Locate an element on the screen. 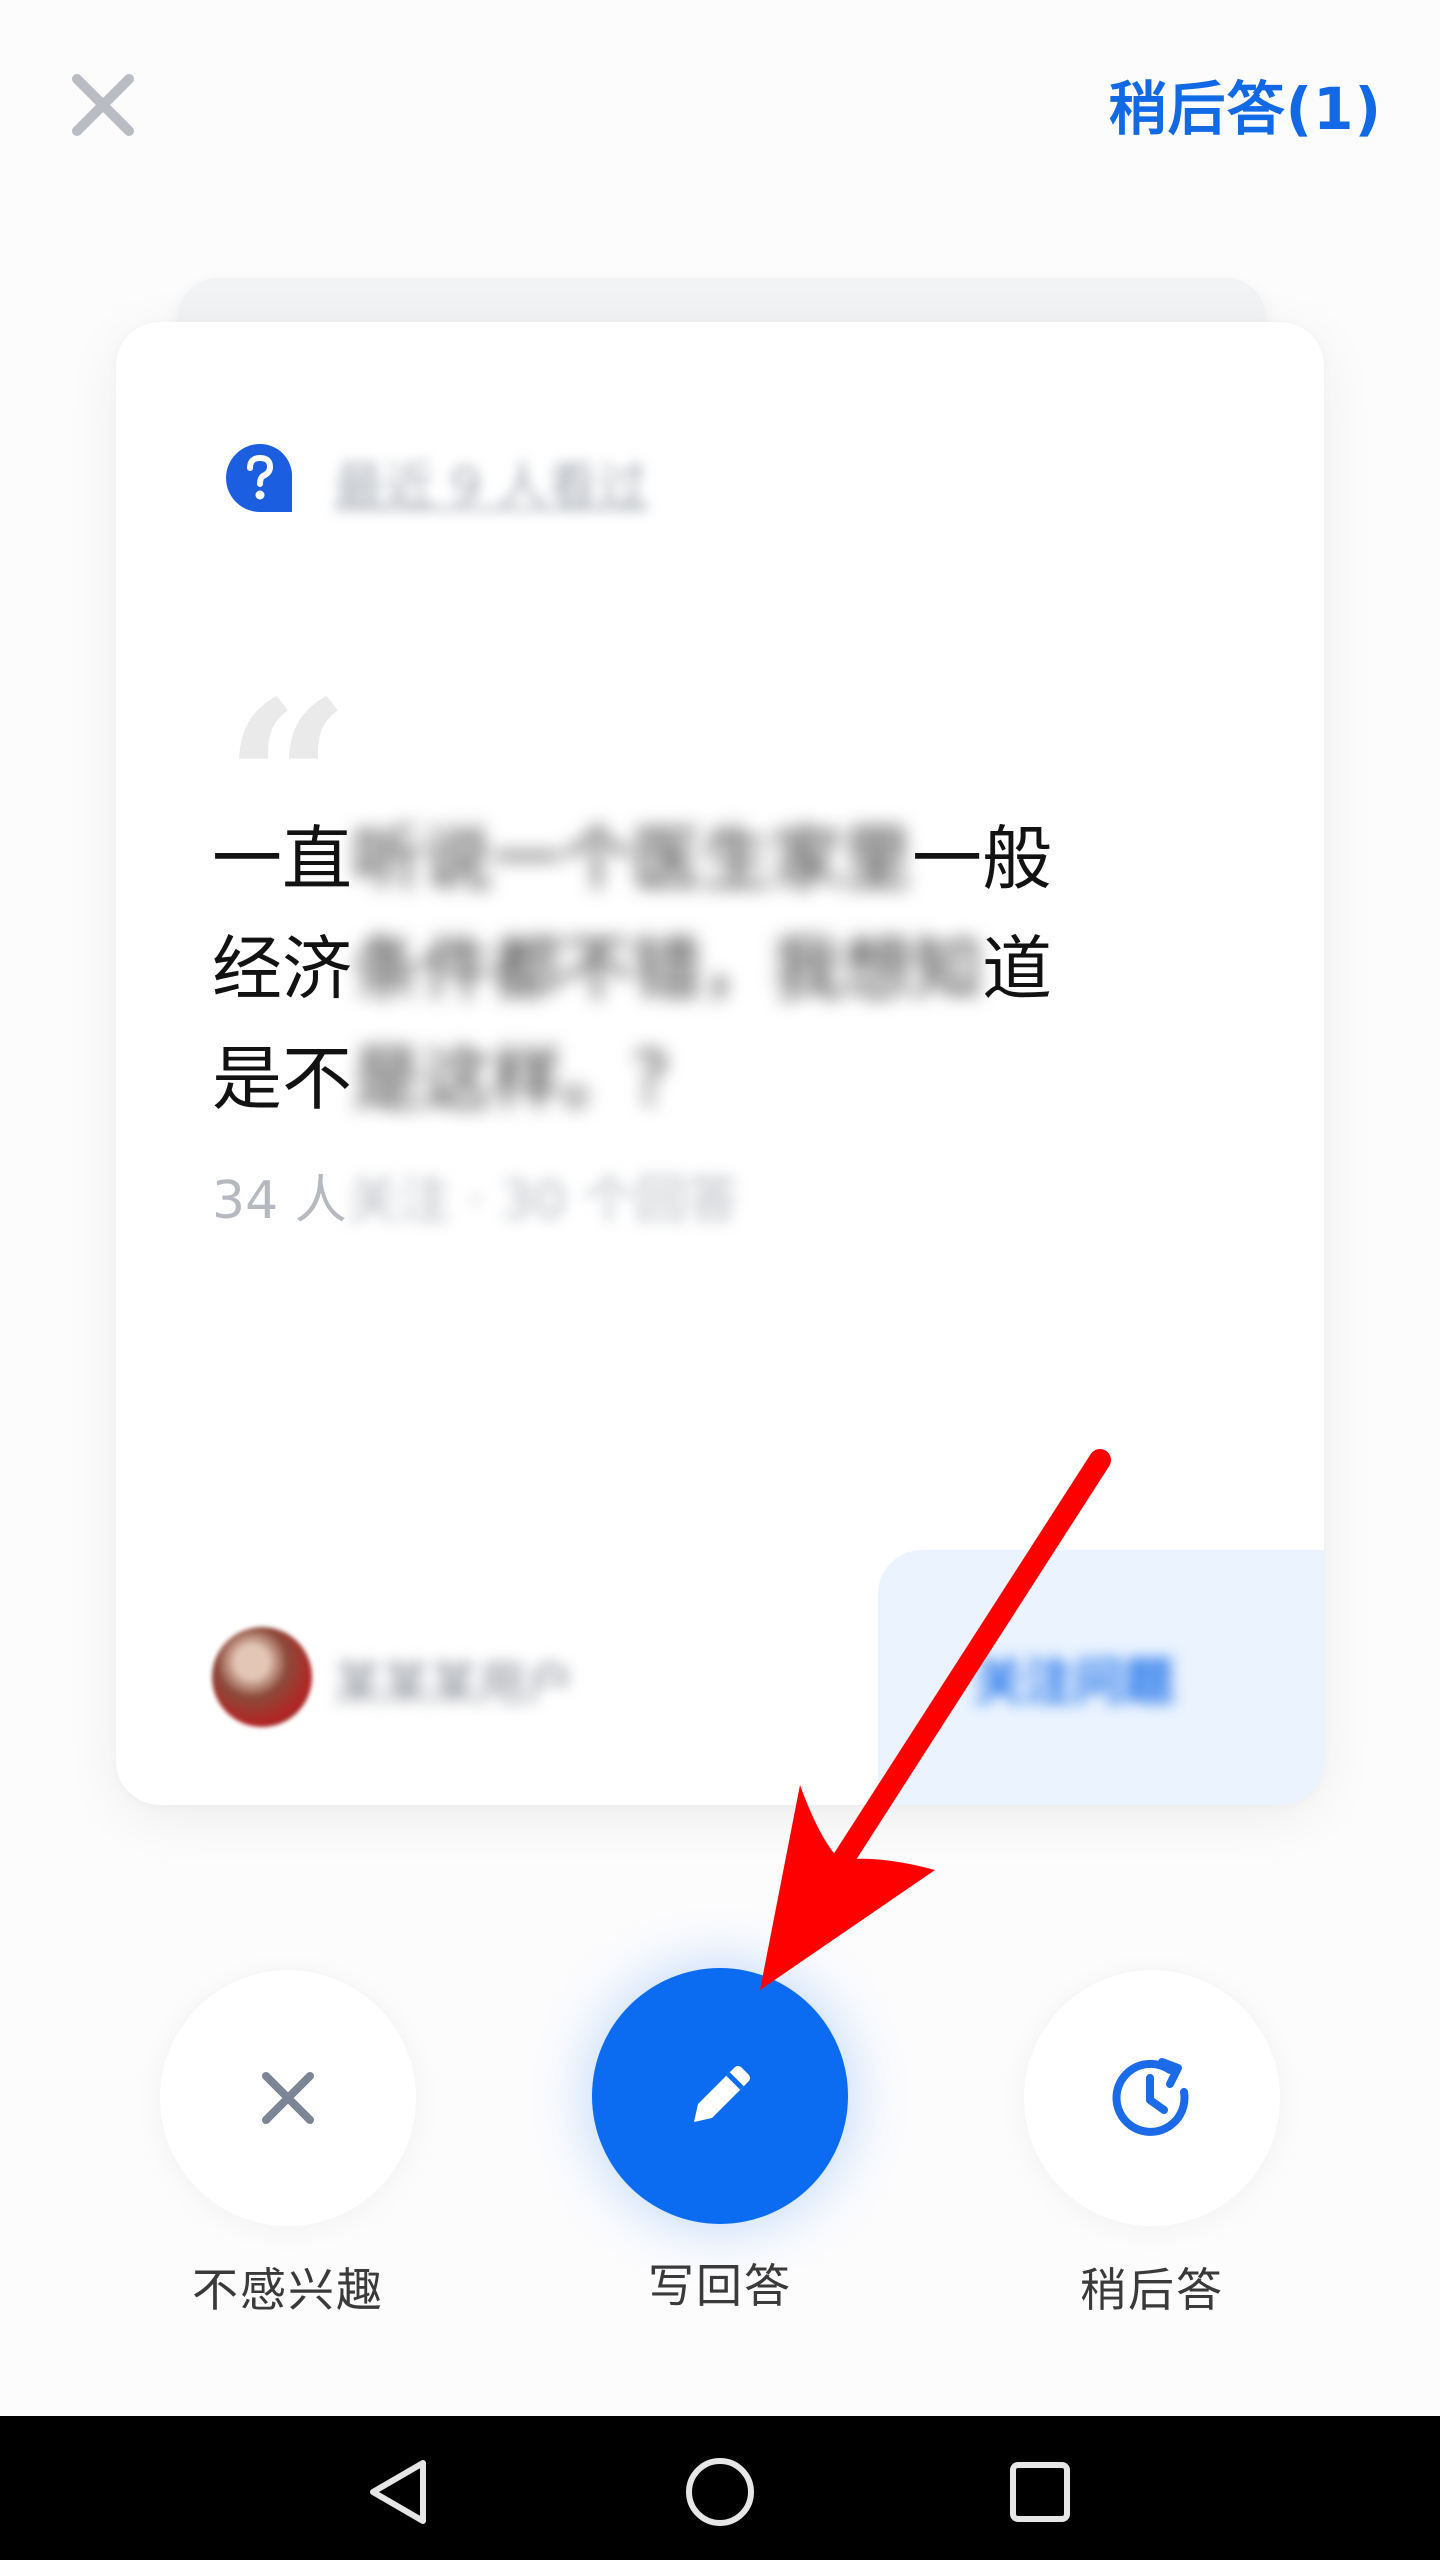  close-button is located at coordinates (103, 105).